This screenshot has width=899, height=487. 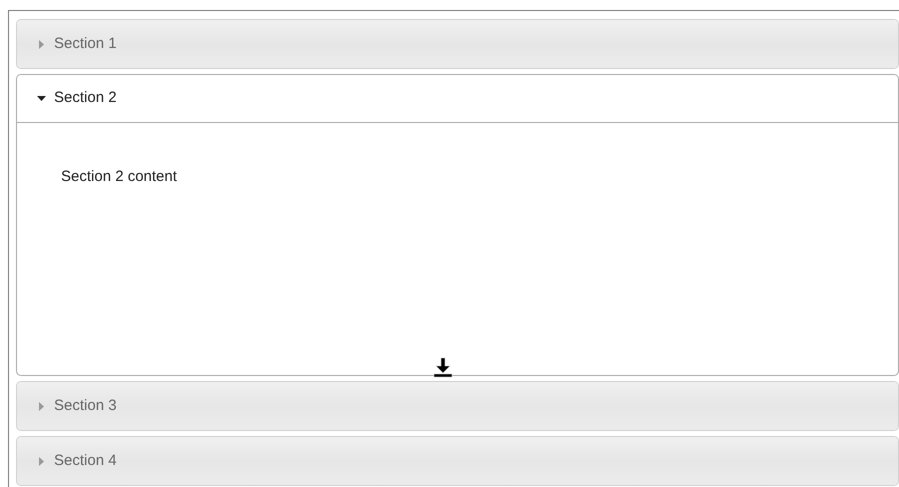 I want to click on section-header: Section 3, so click(x=457, y=406).